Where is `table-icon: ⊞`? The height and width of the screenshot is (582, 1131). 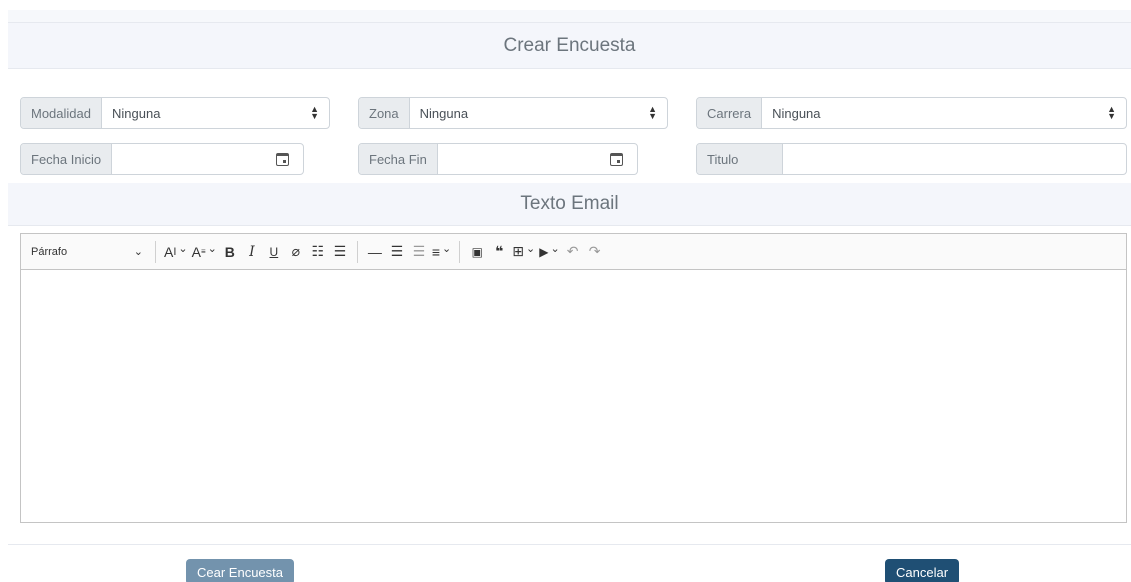
table-icon: ⊞ is located at coordinates (523, 252).